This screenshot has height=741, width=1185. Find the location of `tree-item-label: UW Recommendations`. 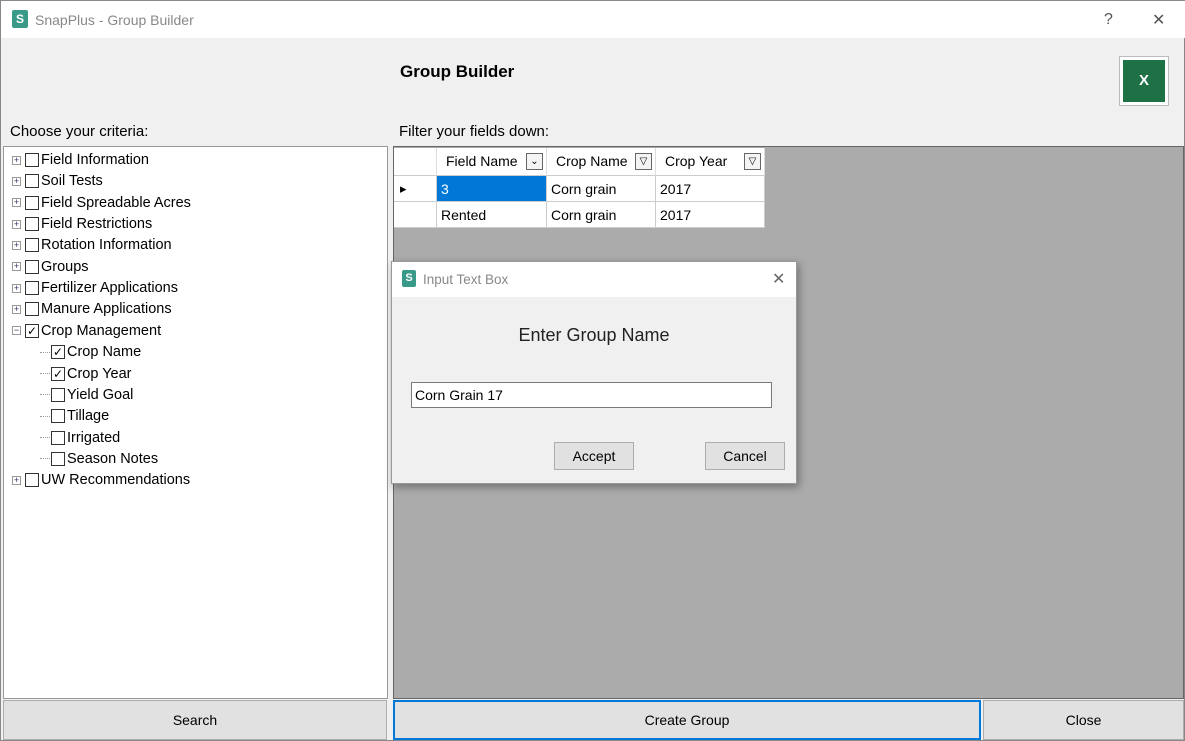

tree-item-label: UW Recommendations is located at coordinates (116, 480).